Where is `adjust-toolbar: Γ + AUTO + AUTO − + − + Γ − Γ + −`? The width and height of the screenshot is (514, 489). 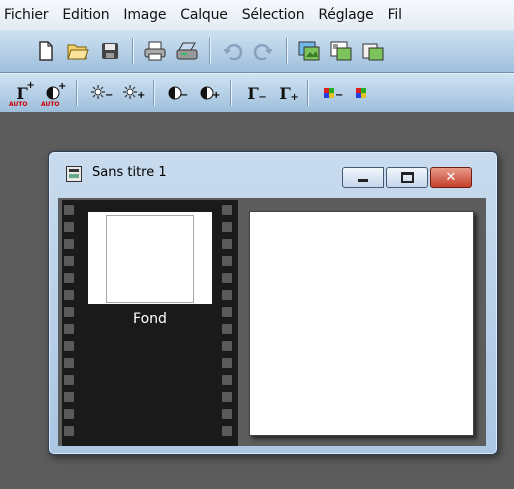
adjust-toolbar: Γ + AUTO + AUTO − + − + Γ − Γ + − is located at coordinates (257, 93).